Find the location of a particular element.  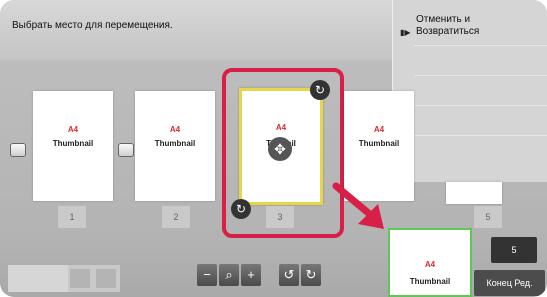

rotate-right-button: ↻ is located at coordinates (311, 275).